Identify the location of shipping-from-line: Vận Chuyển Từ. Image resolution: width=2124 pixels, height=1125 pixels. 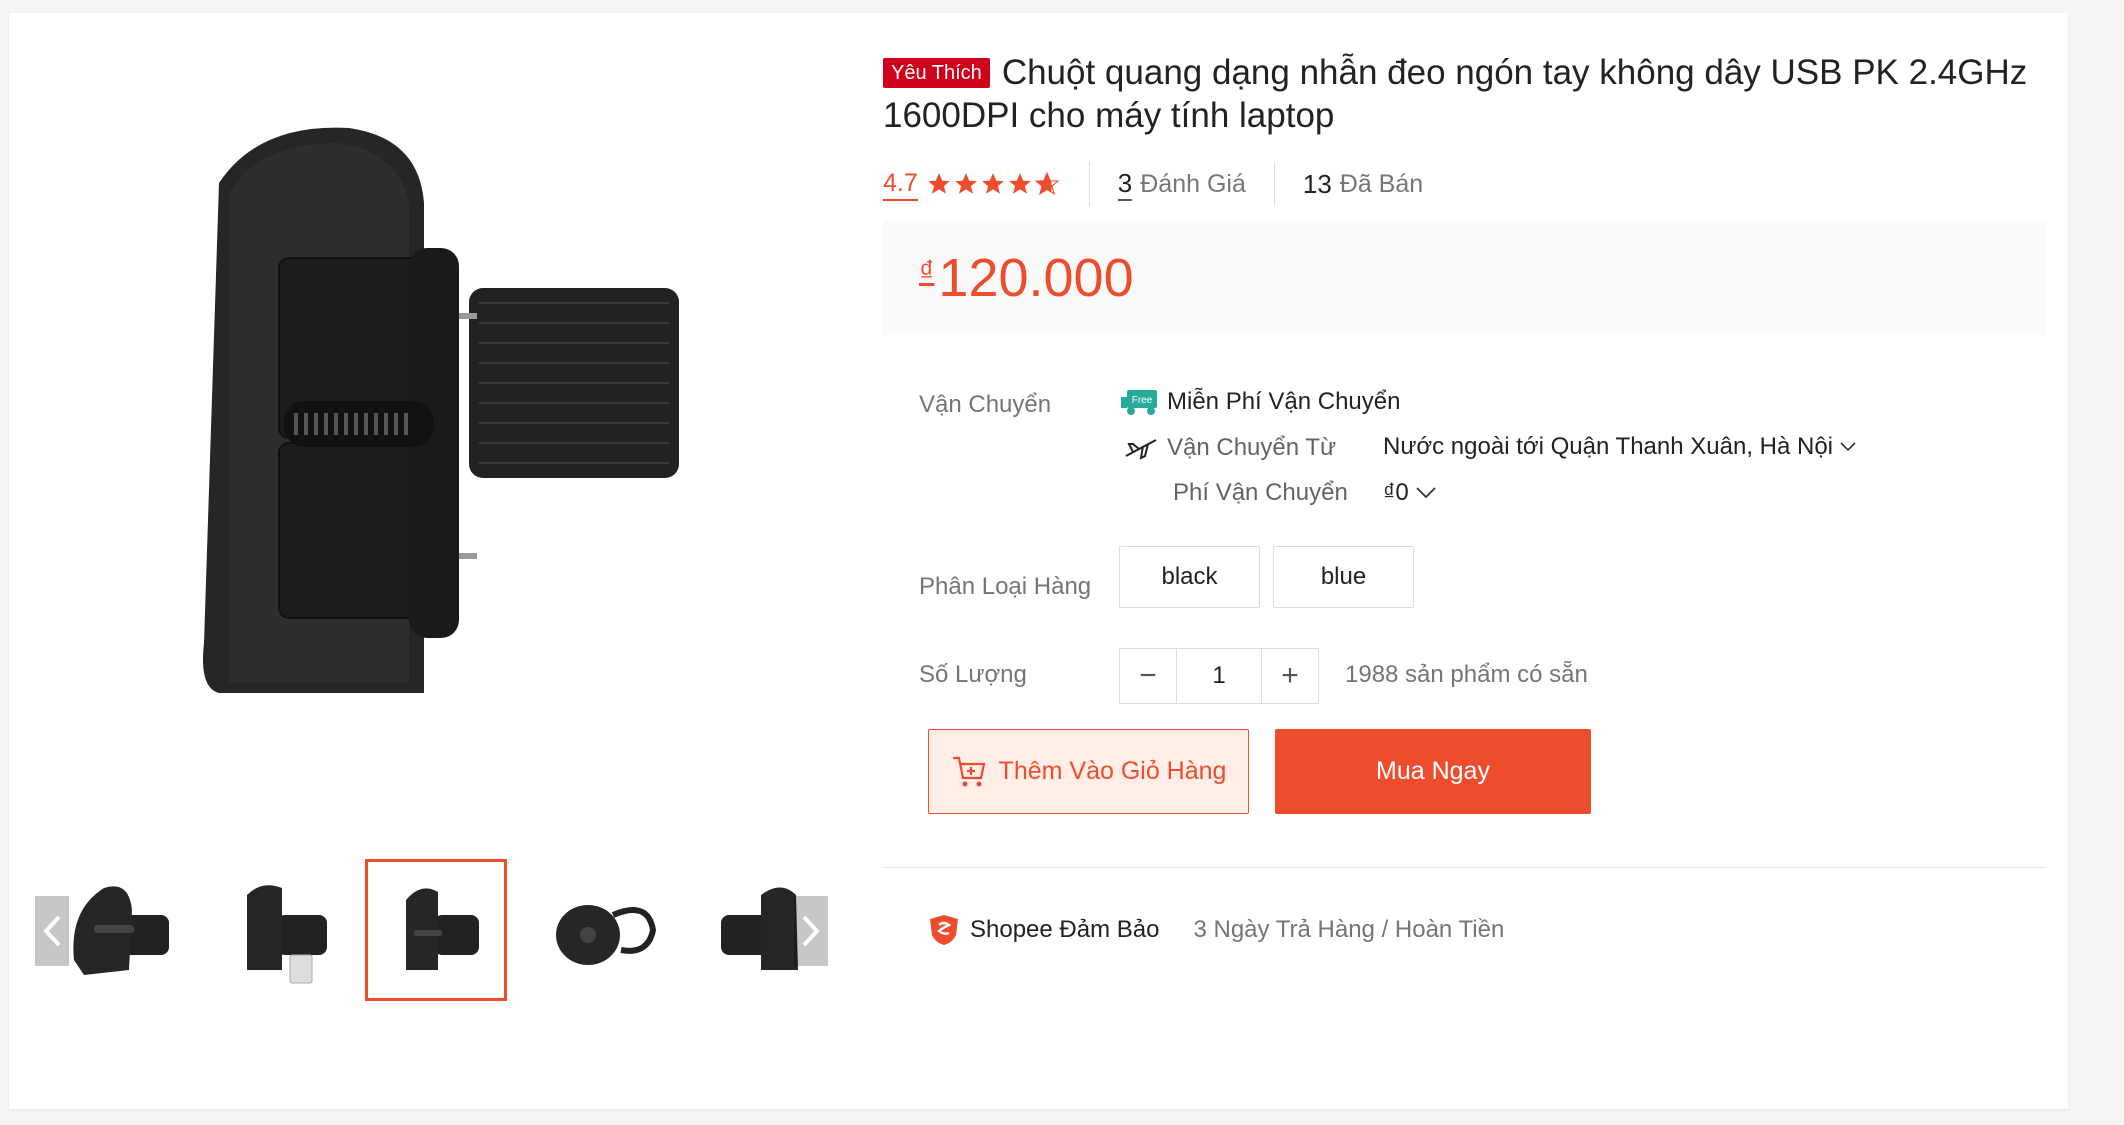
(1227, 448).